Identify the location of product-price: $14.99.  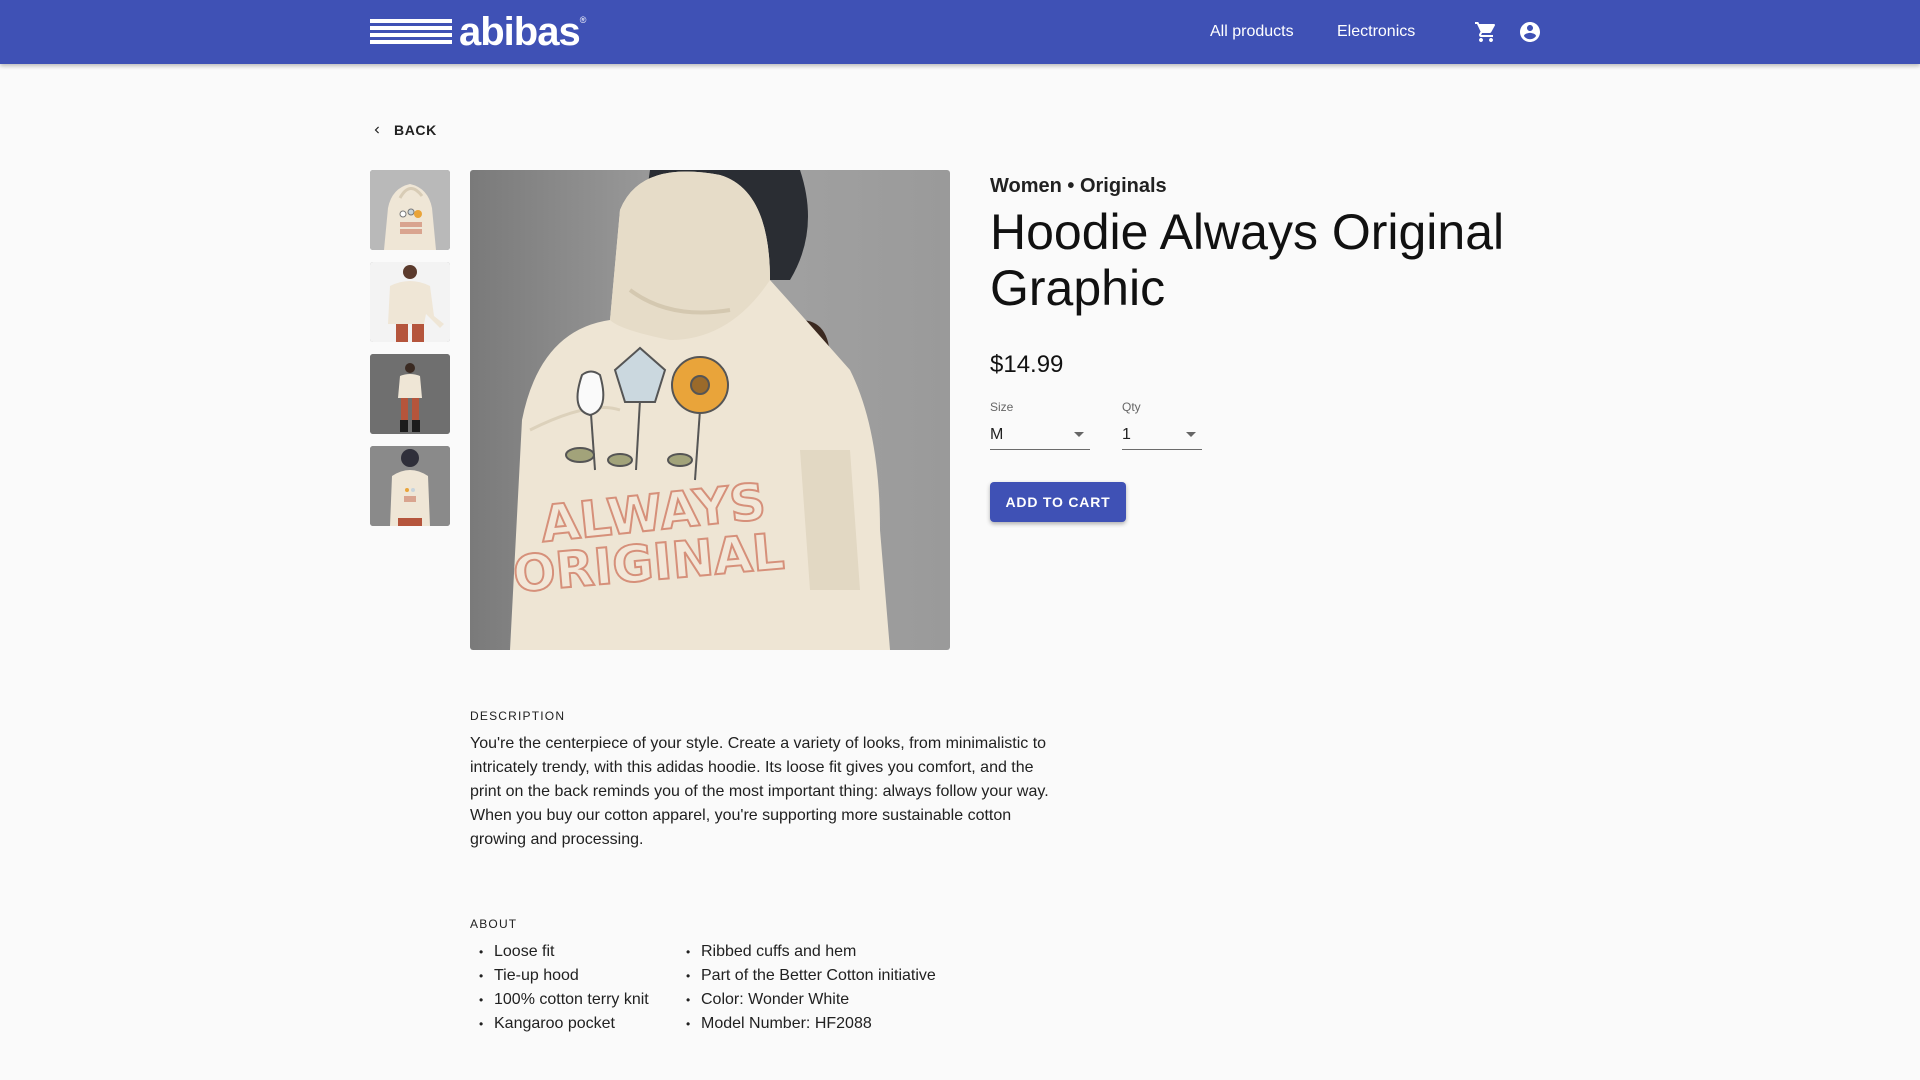
(1027, 364).